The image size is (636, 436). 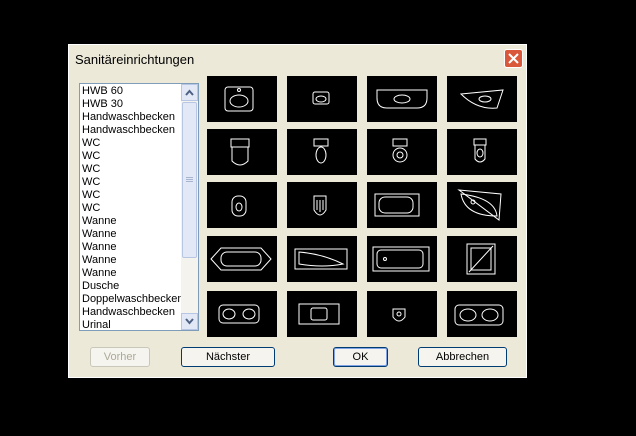 I want to click on close-button, so click(x=513, y=58).